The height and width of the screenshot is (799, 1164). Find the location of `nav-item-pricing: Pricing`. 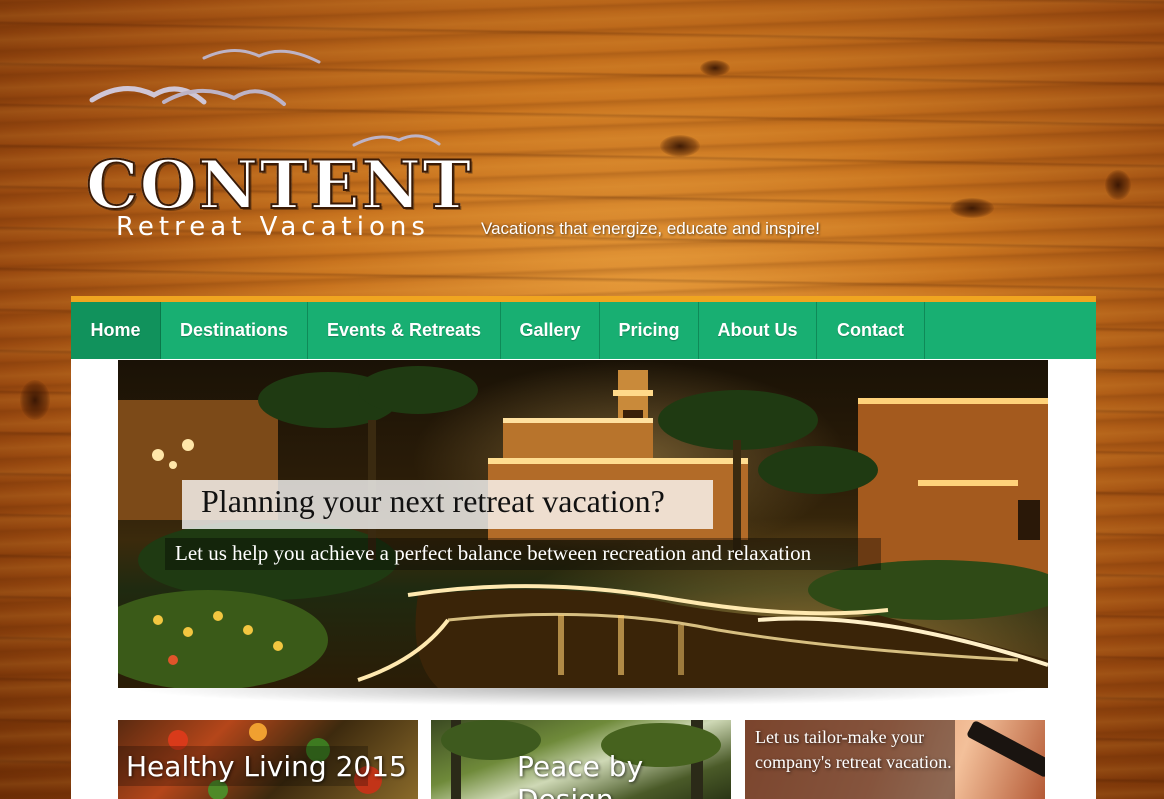

nav-item-pricing: Pricing is located at coordinates (649, 330).